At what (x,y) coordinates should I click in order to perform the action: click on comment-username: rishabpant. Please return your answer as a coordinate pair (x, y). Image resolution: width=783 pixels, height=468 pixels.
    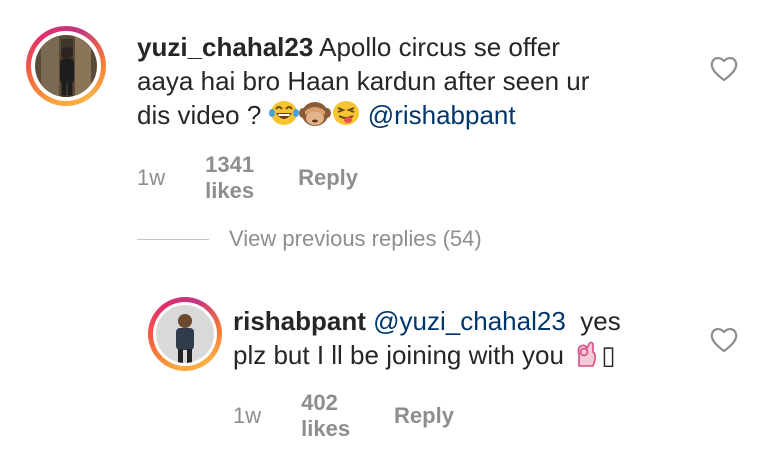
    Looking at the image, I should click on (299, 321).